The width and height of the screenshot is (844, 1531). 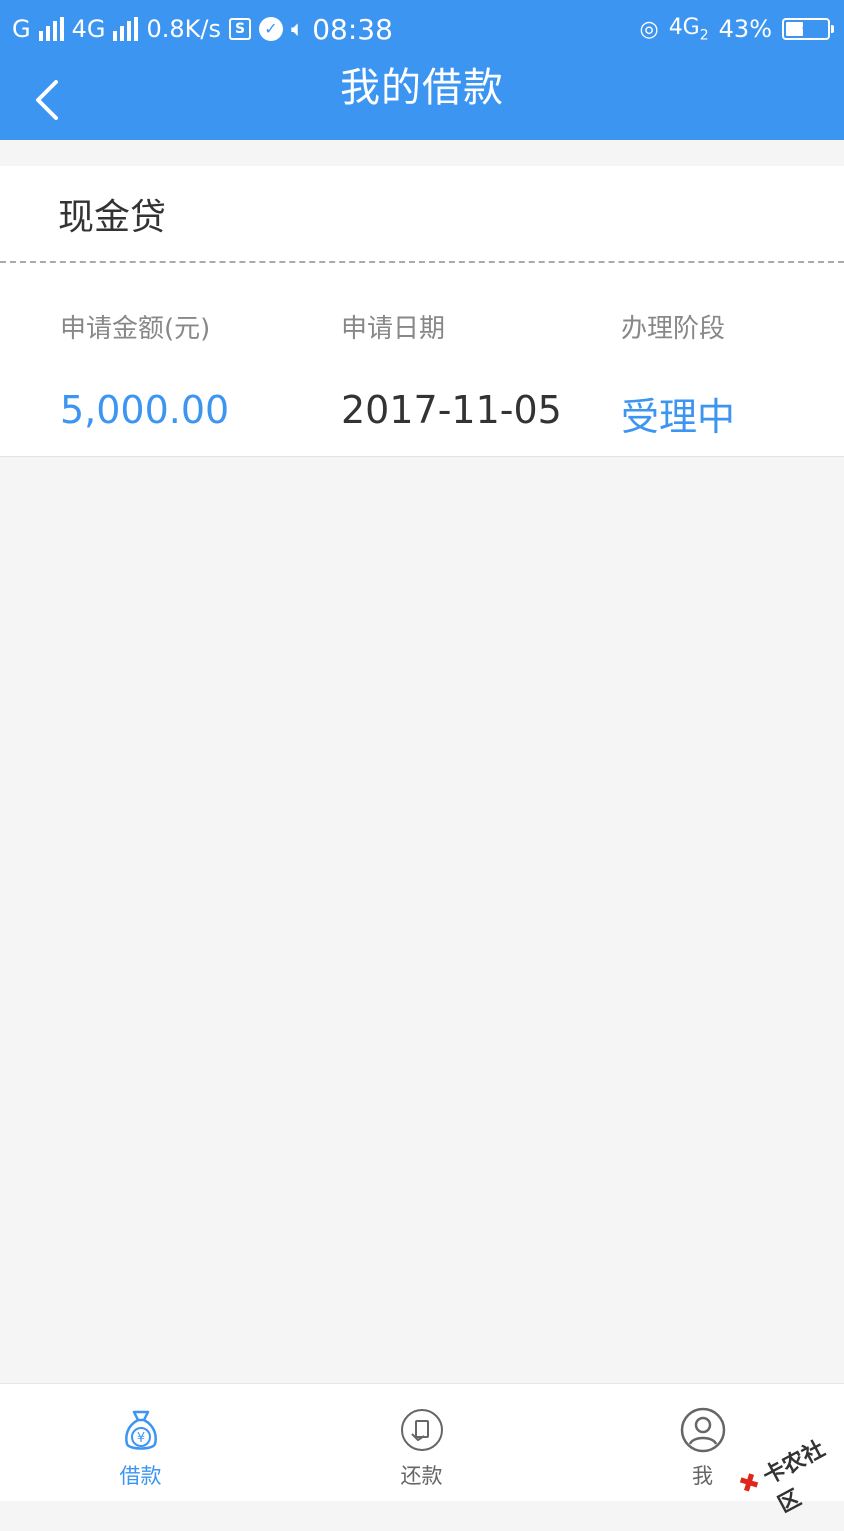 I want to click on status-bar-right: ◎ 4G2 43% ϟ, so click(x=736, y=29).